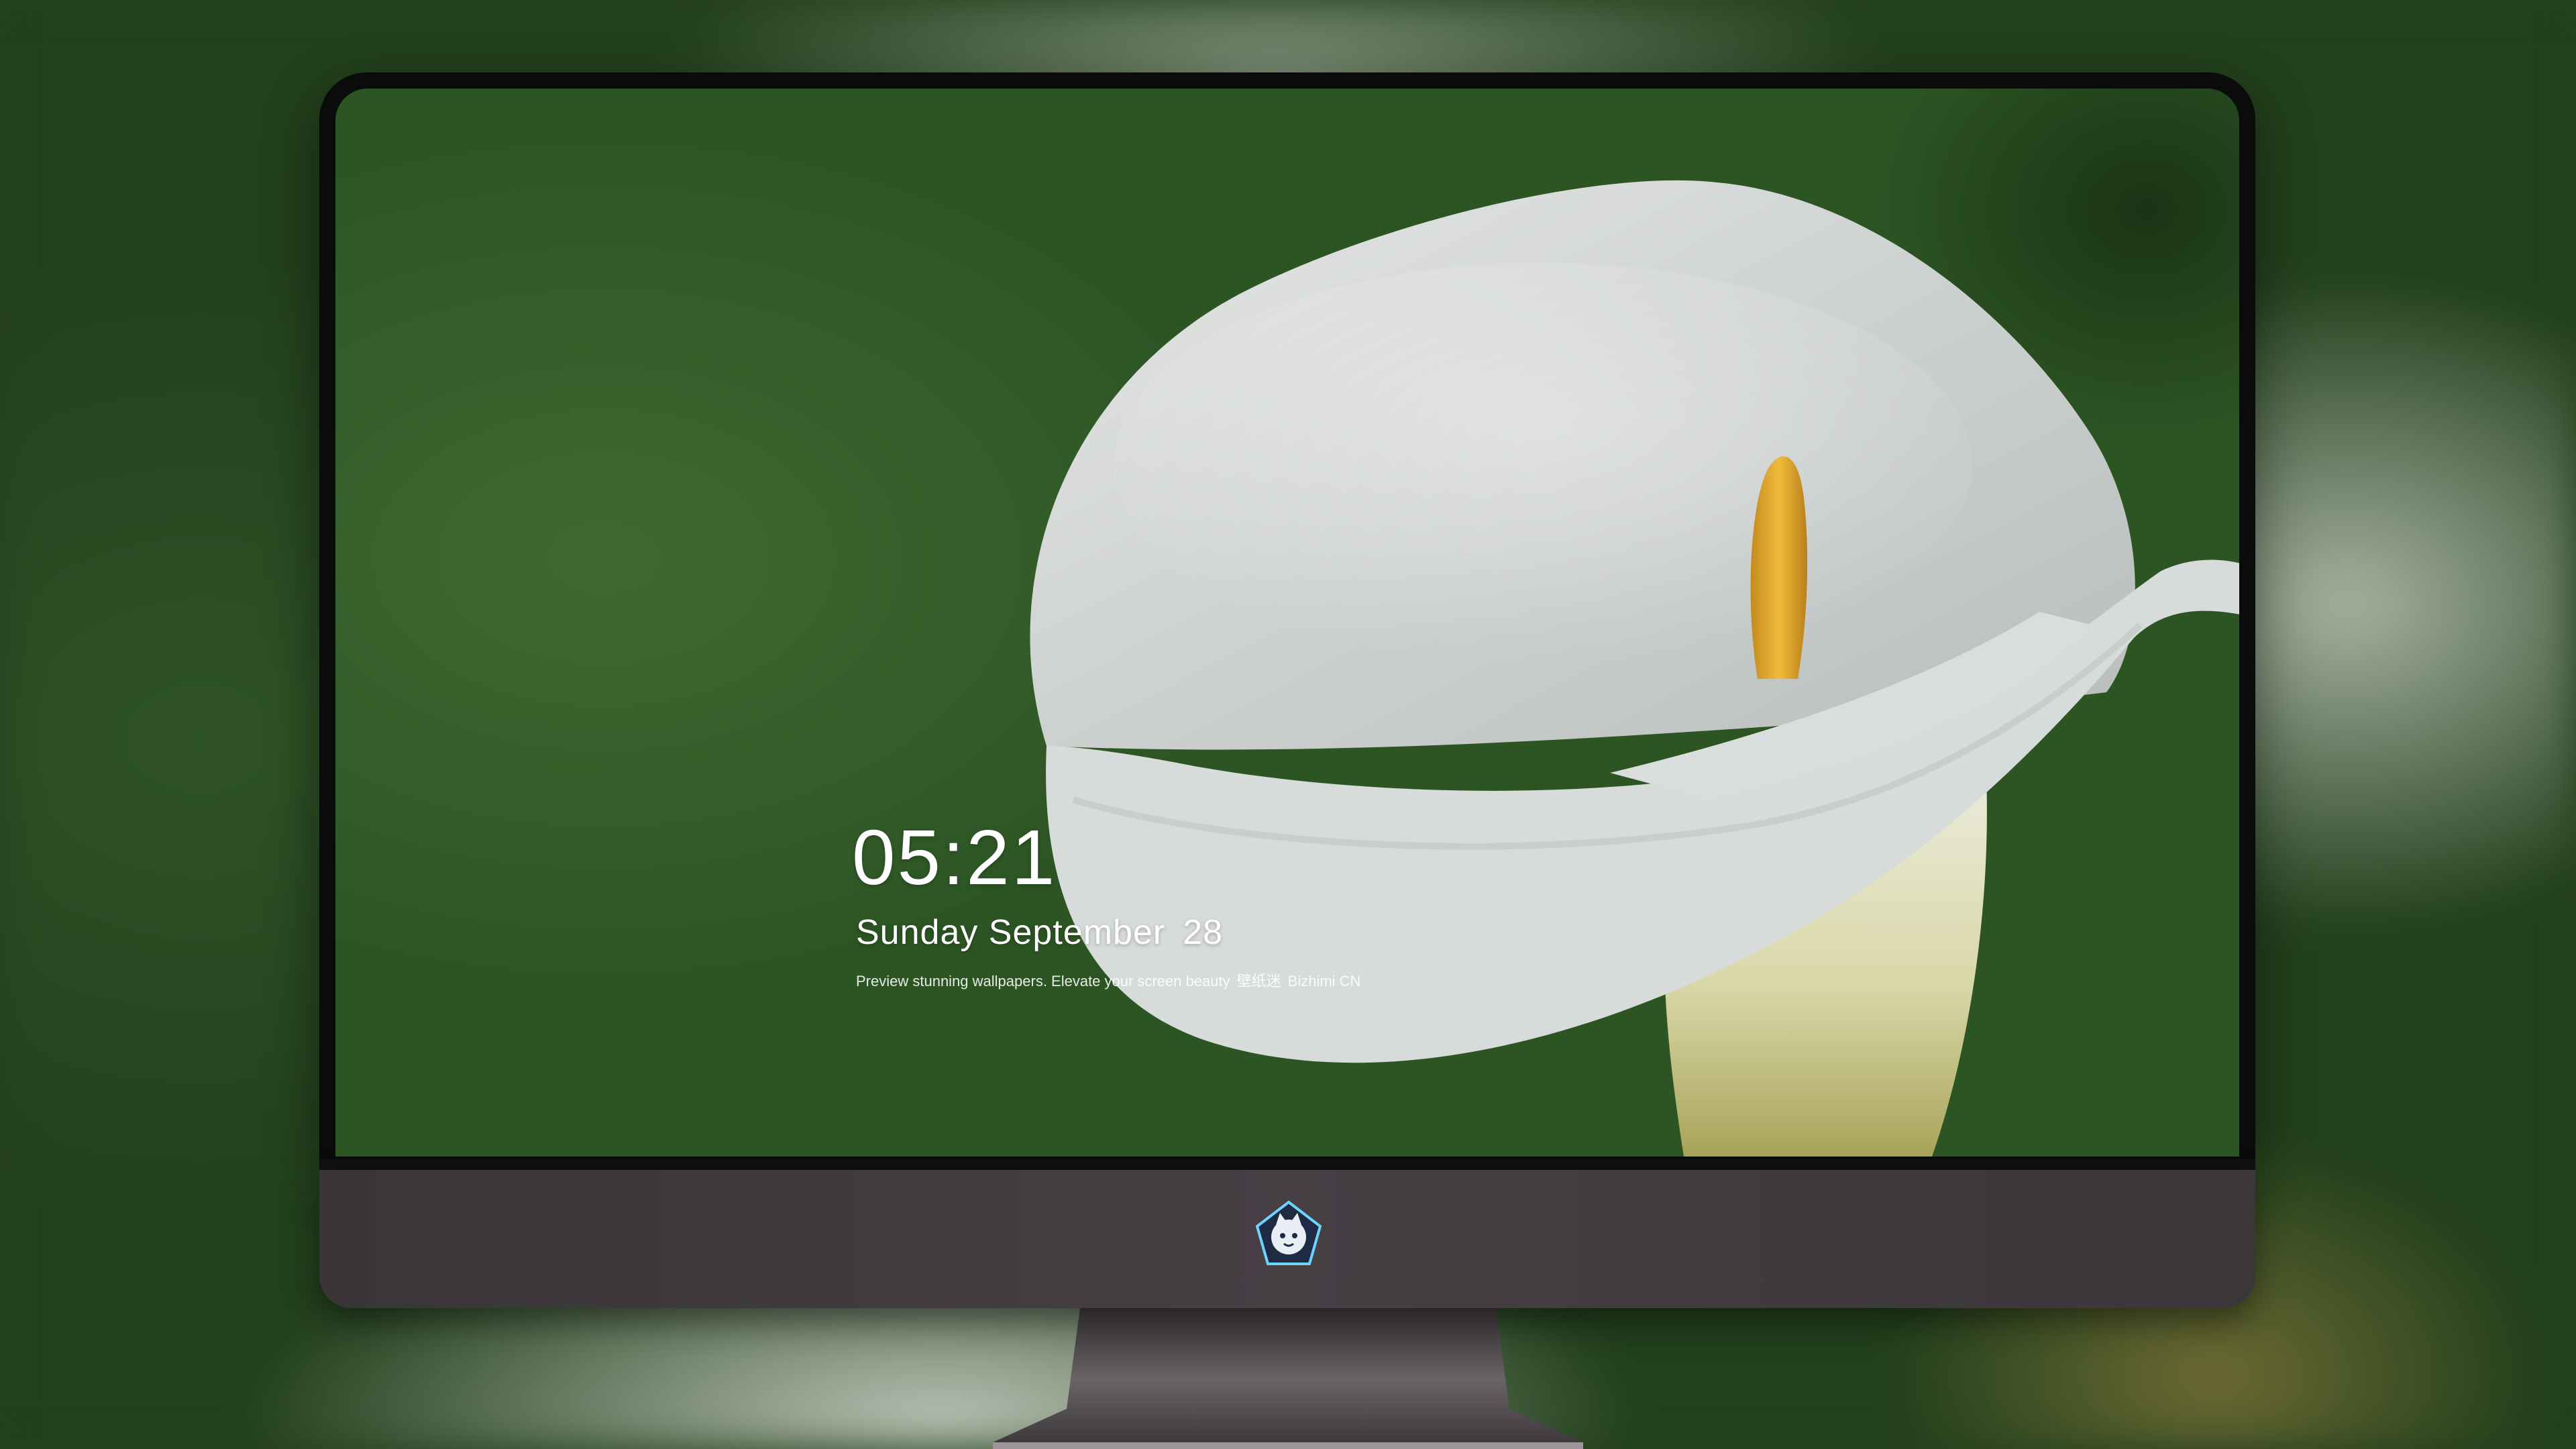 This screenshot has height=1449, width=2576. I want to click on lock-screen-date: Sunday September 28, so click(1039, 932).